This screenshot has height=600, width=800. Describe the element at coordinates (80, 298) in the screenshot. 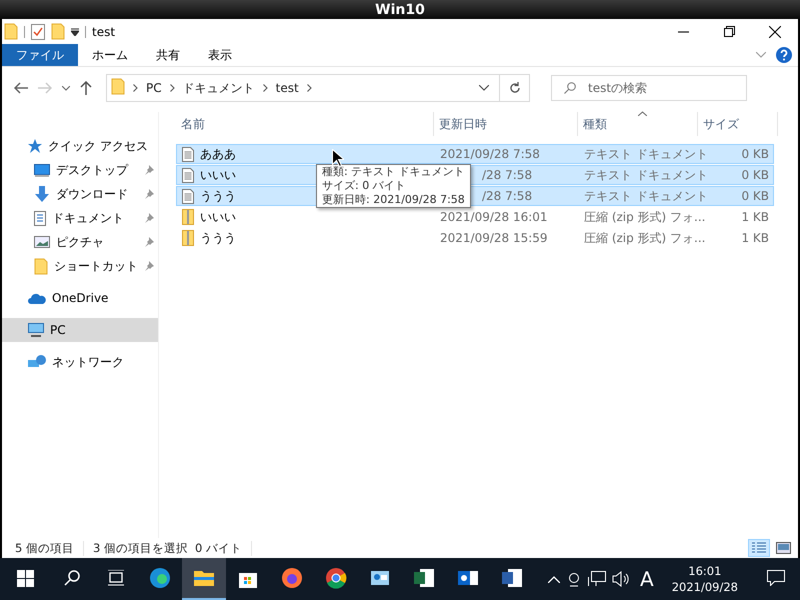

I see `nav-item: OneDrive` at that location.